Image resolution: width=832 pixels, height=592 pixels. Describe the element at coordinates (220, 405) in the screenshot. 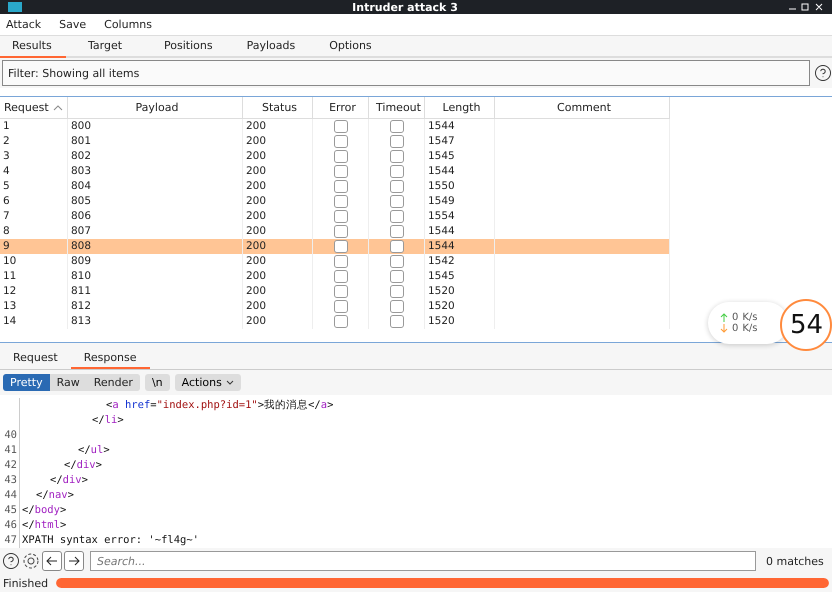

I see `code-line: <a href="index.php?id=1">我的消息</a>` at that location.